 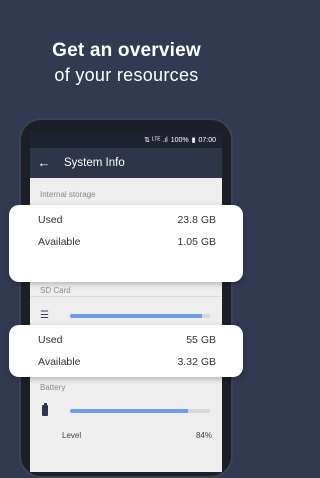 I want to click on signal-icon: ⇅ ᴸᵀᴱ .ıl, so click(x=156, y=140).